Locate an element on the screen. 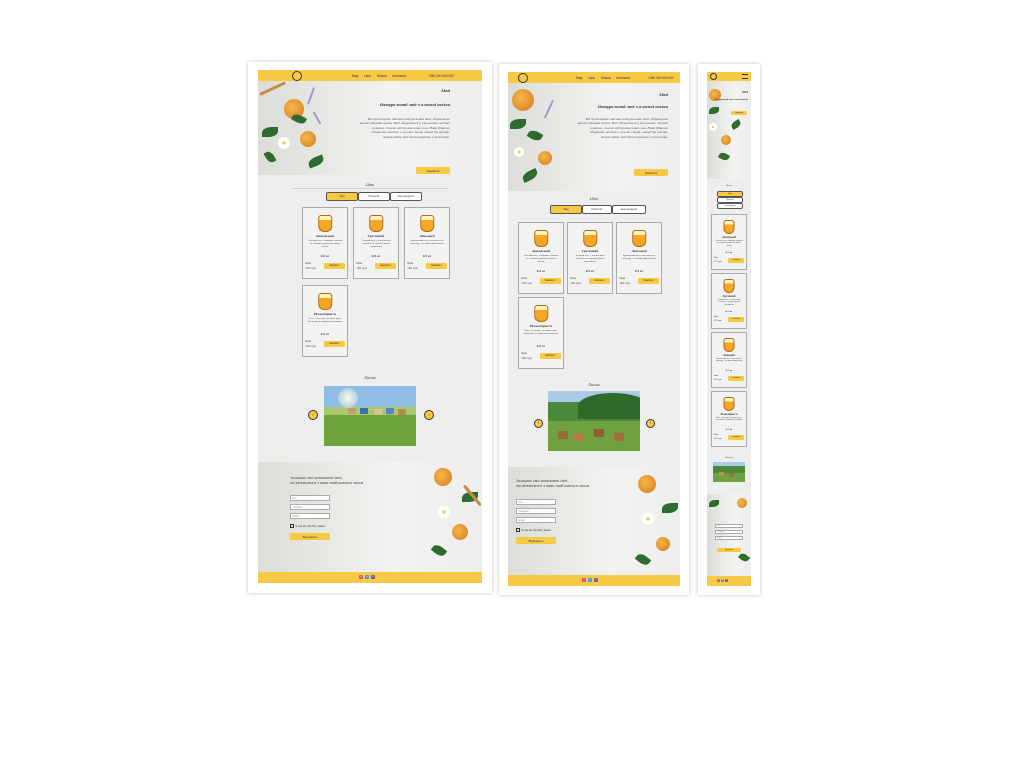 The height and width of the screenshot is (768, 1024). burger-menu-icon is located at coordinates (745, 76).